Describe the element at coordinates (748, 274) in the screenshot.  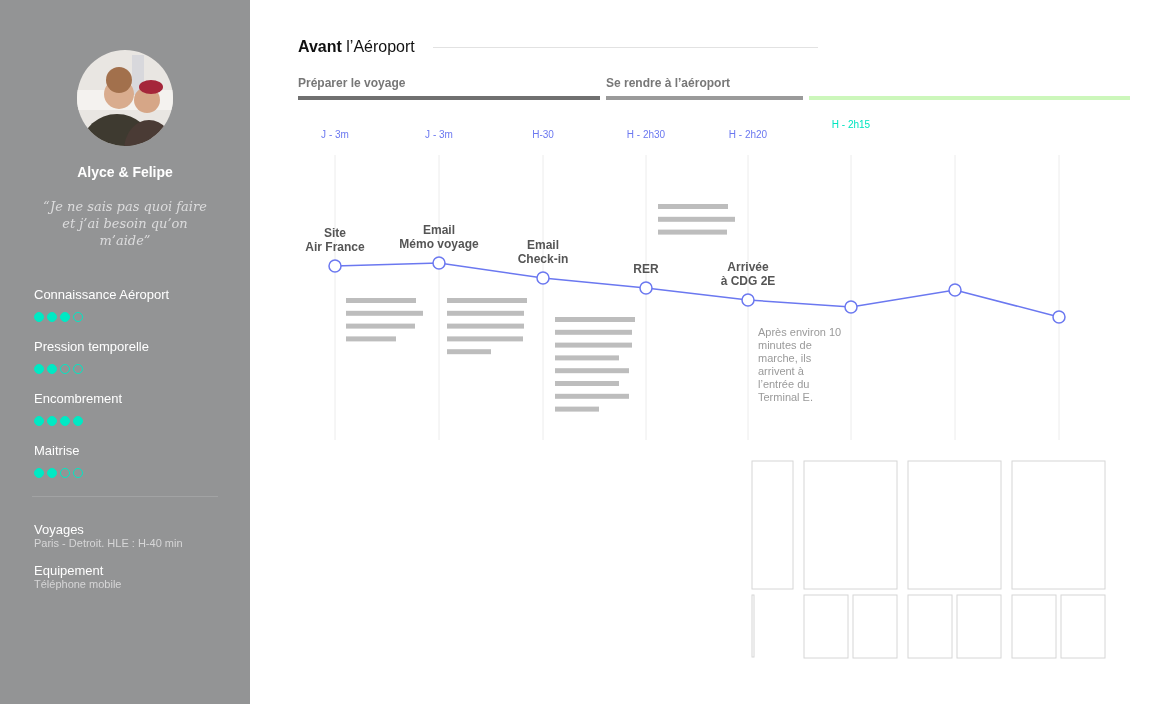
I see `step-title: Arrivée à CDG 2E` at that location.